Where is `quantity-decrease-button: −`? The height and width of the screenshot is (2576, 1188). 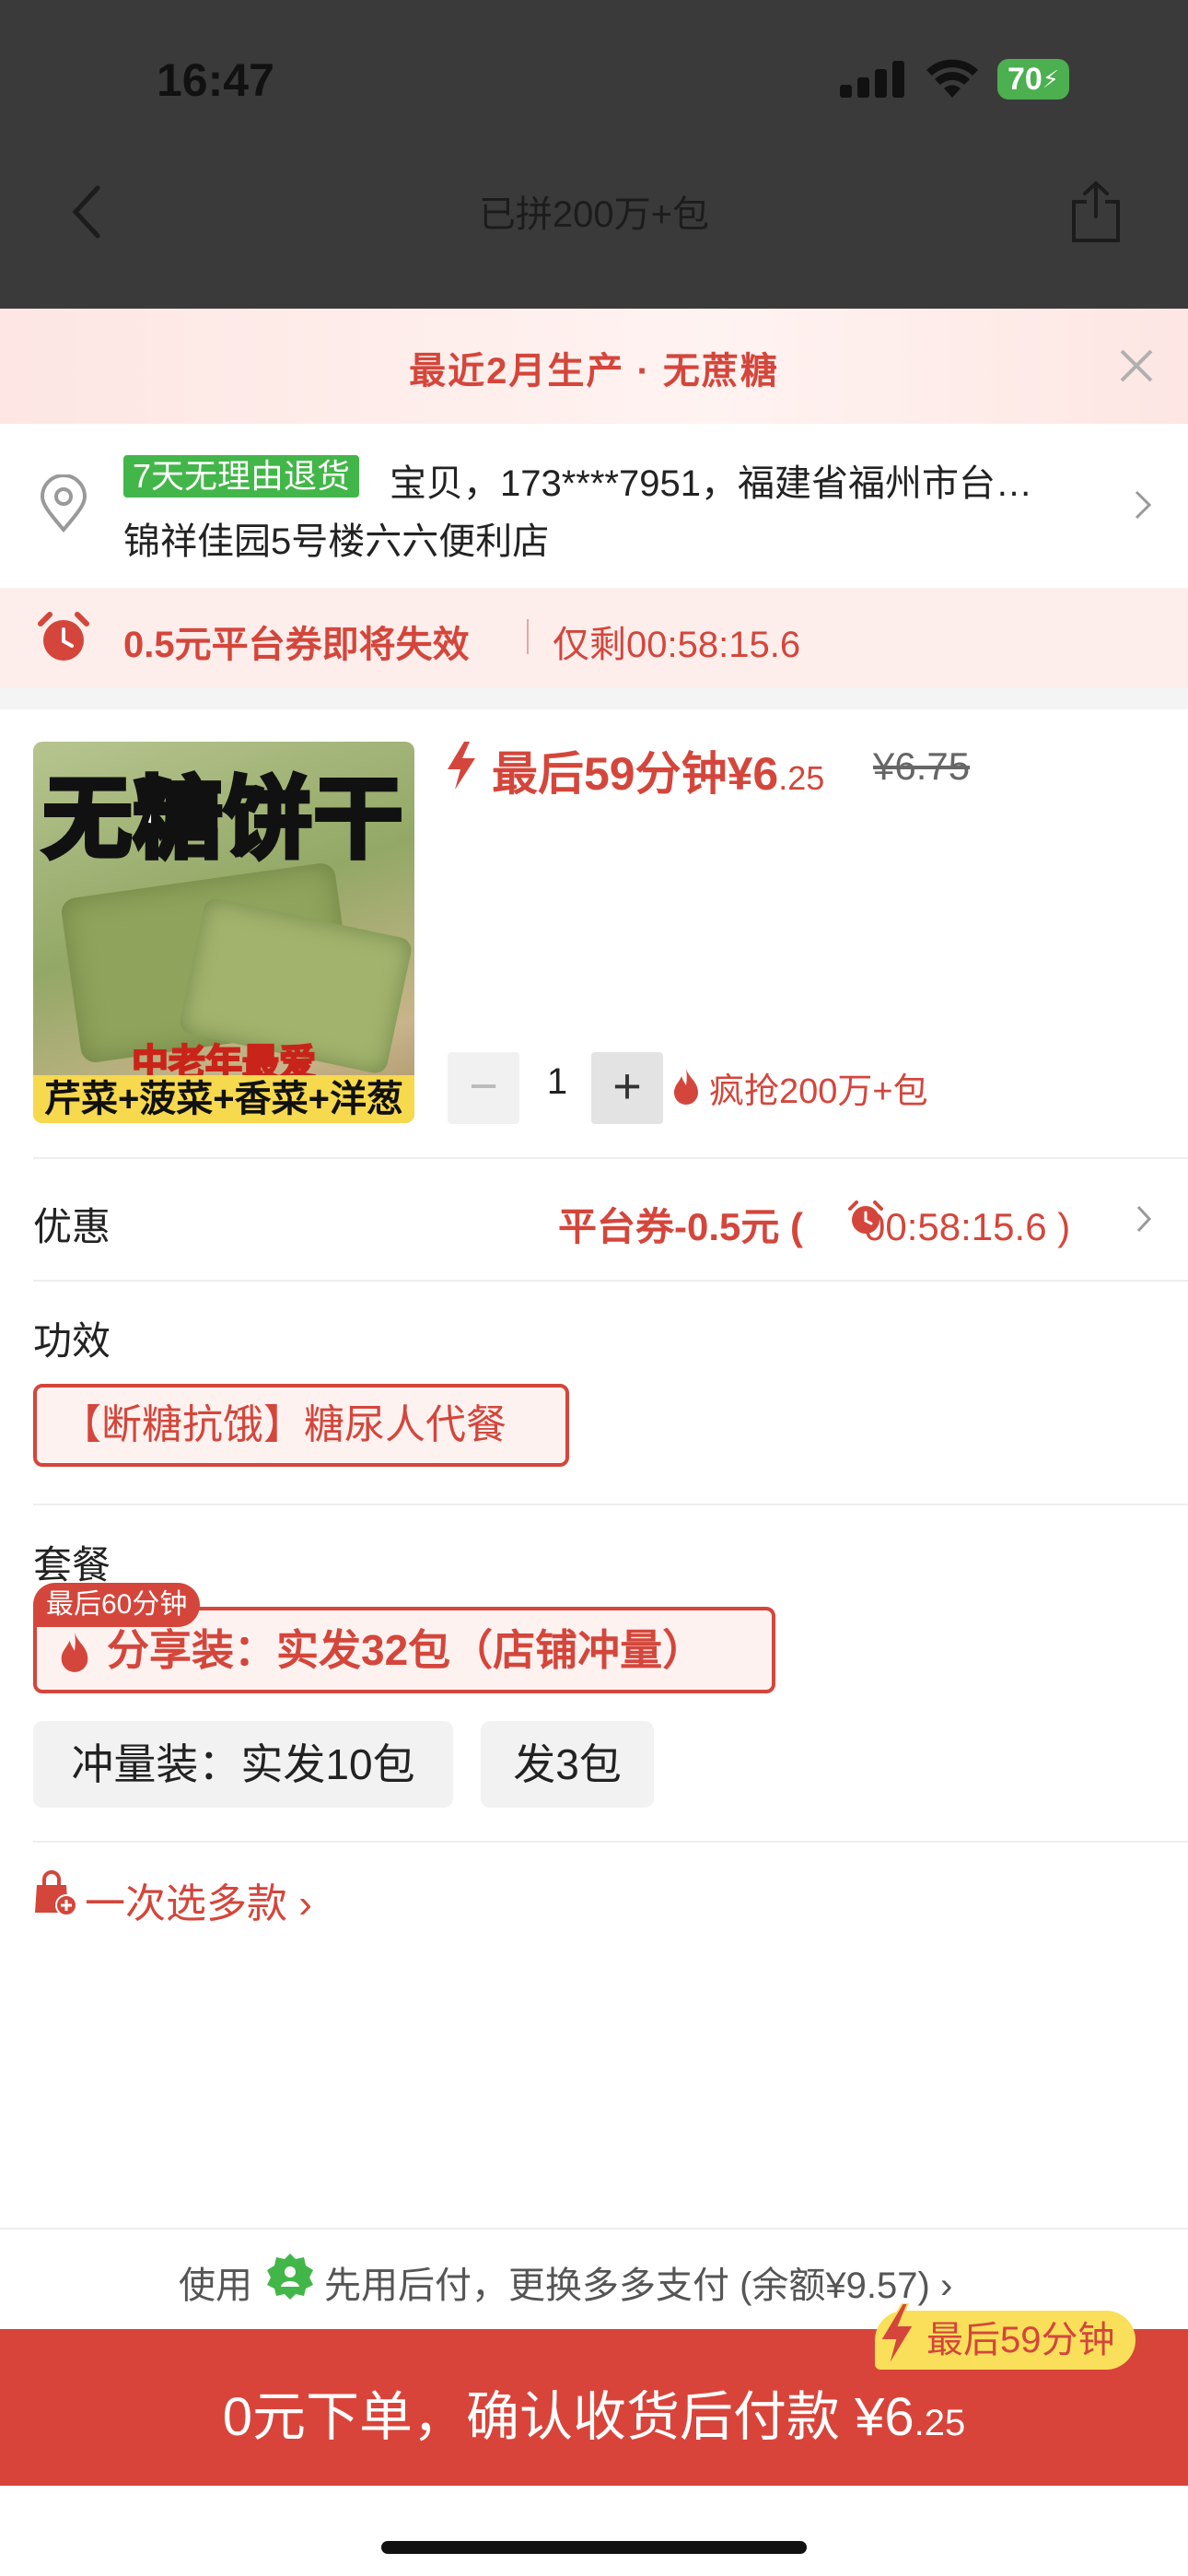 quantity-decrease-button: − is located at coordinates (483, 1088).